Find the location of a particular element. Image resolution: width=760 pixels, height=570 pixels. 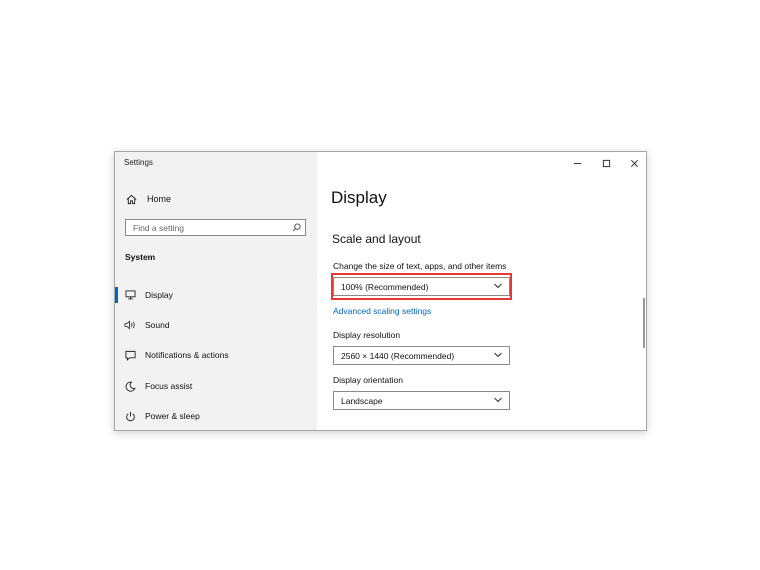

scale-dropdown: 100% (Recommended) is located at coordinates (421, 286).